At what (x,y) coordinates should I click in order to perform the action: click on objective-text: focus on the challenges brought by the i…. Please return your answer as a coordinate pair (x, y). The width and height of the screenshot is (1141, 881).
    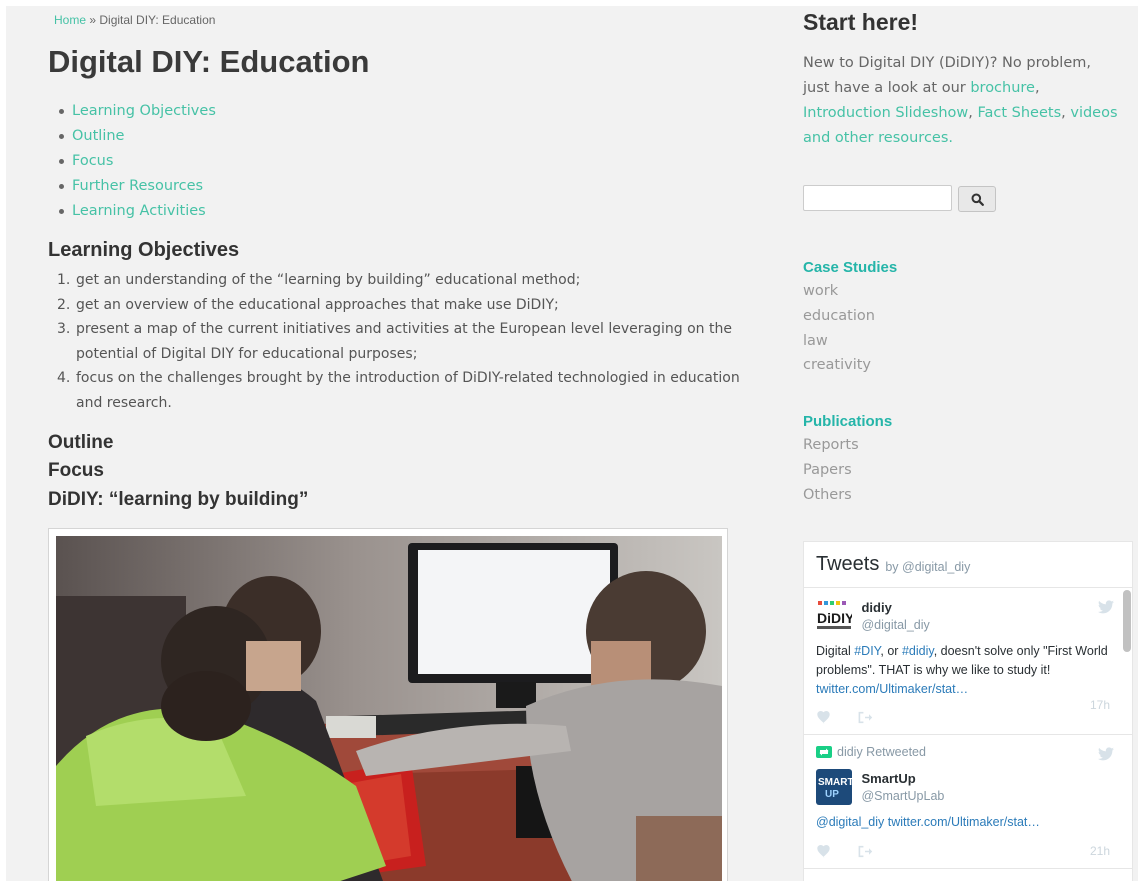
    Looking at the image, I should click on (408, 390).